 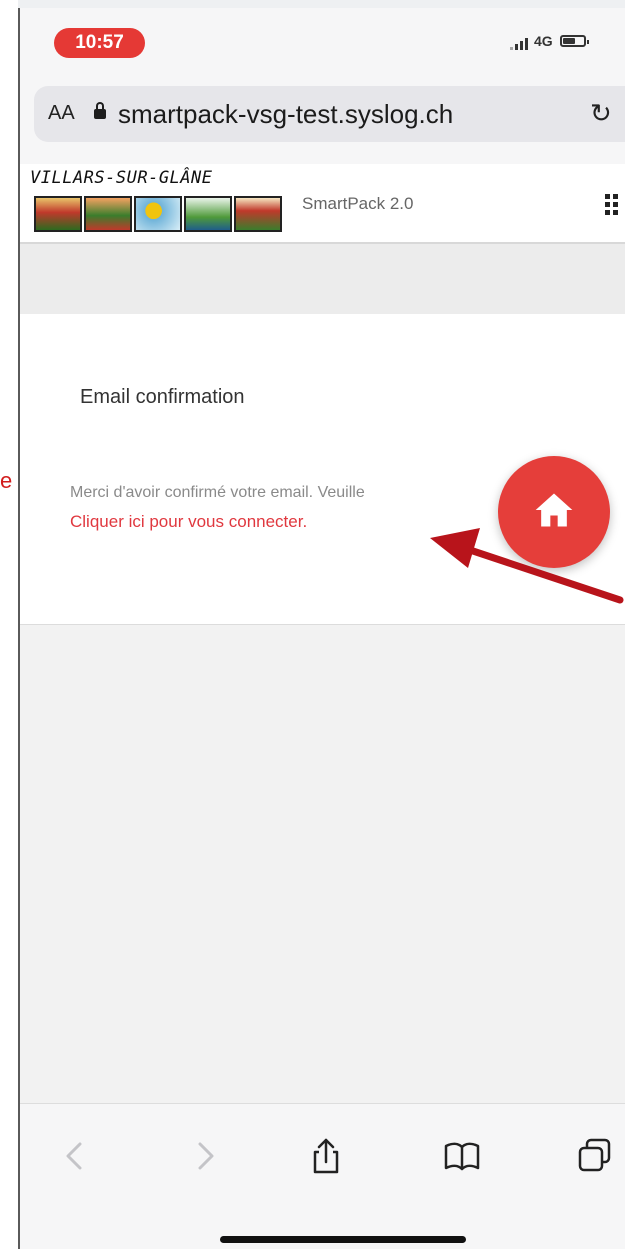 I want to click on back-icon, so click(x=76, y=1156).